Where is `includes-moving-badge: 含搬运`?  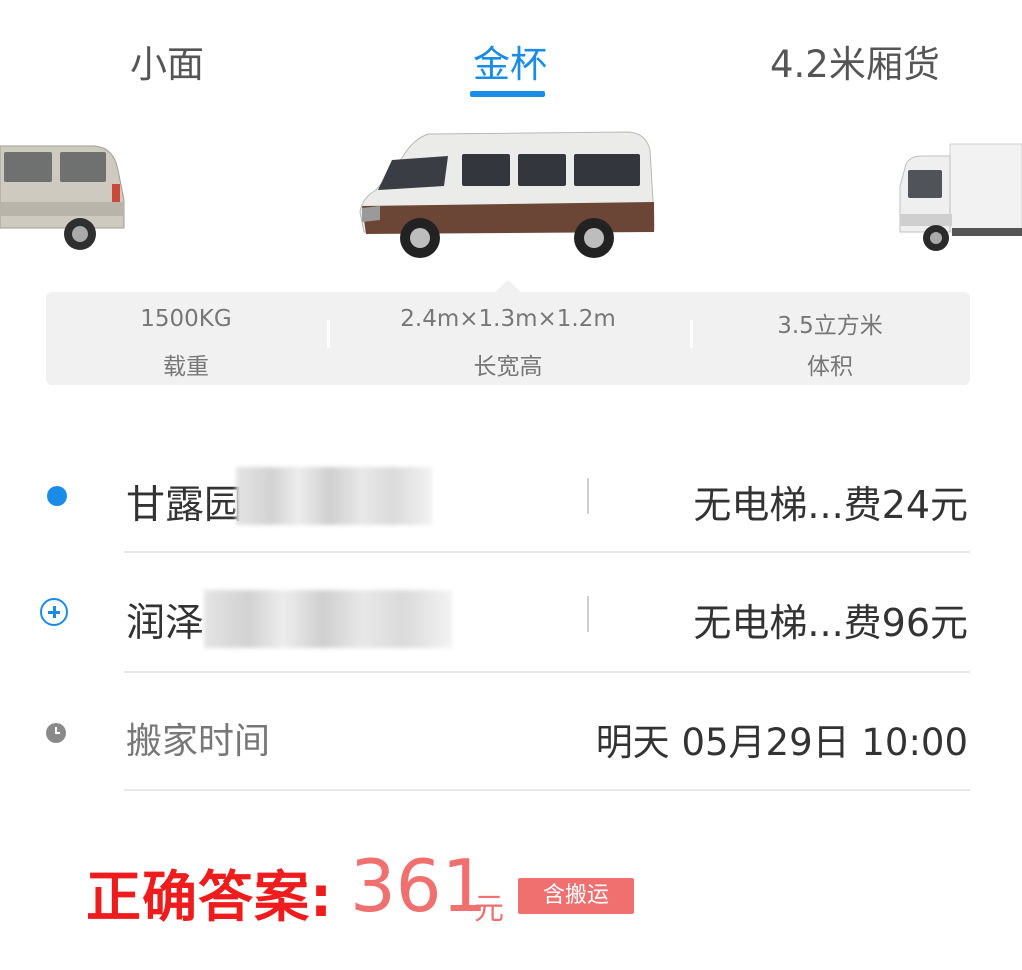
includes-moving-badge: 含搬运 is located at coordinates (576, 896).